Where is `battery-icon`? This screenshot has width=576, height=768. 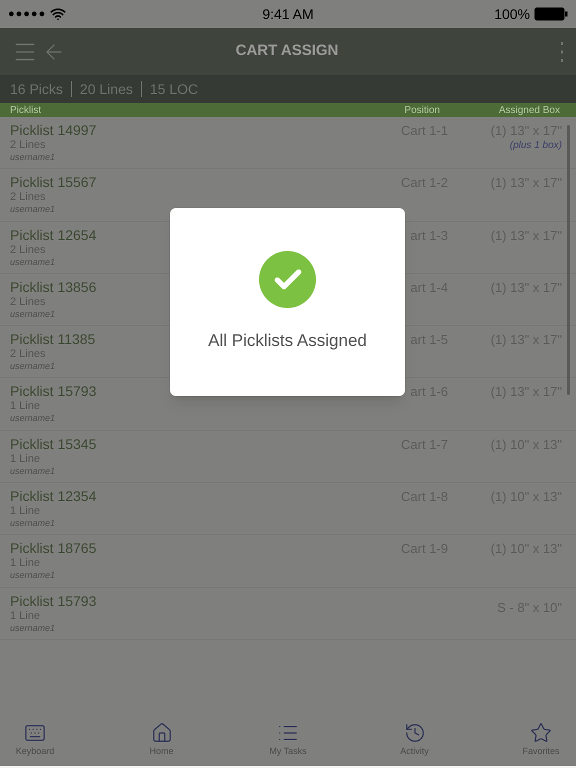
battery-icon is located at coordinates (551, 14).